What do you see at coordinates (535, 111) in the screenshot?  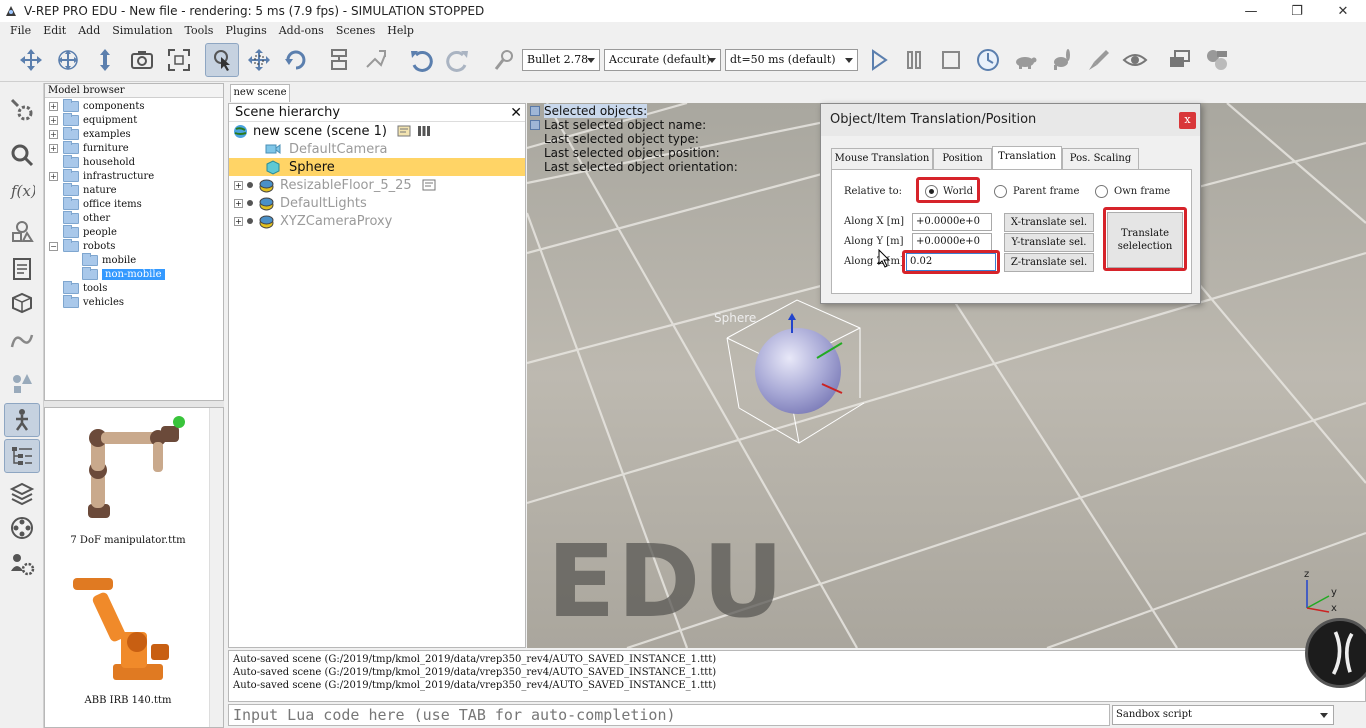 I see `info-toggle-icon` at bounding box center [535, 111].